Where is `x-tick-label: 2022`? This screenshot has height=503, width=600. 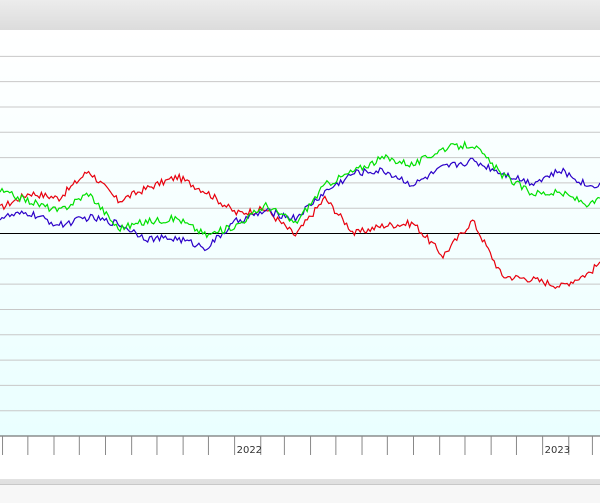
x-tick-label: 2022 is located at coordinates (249, 450).